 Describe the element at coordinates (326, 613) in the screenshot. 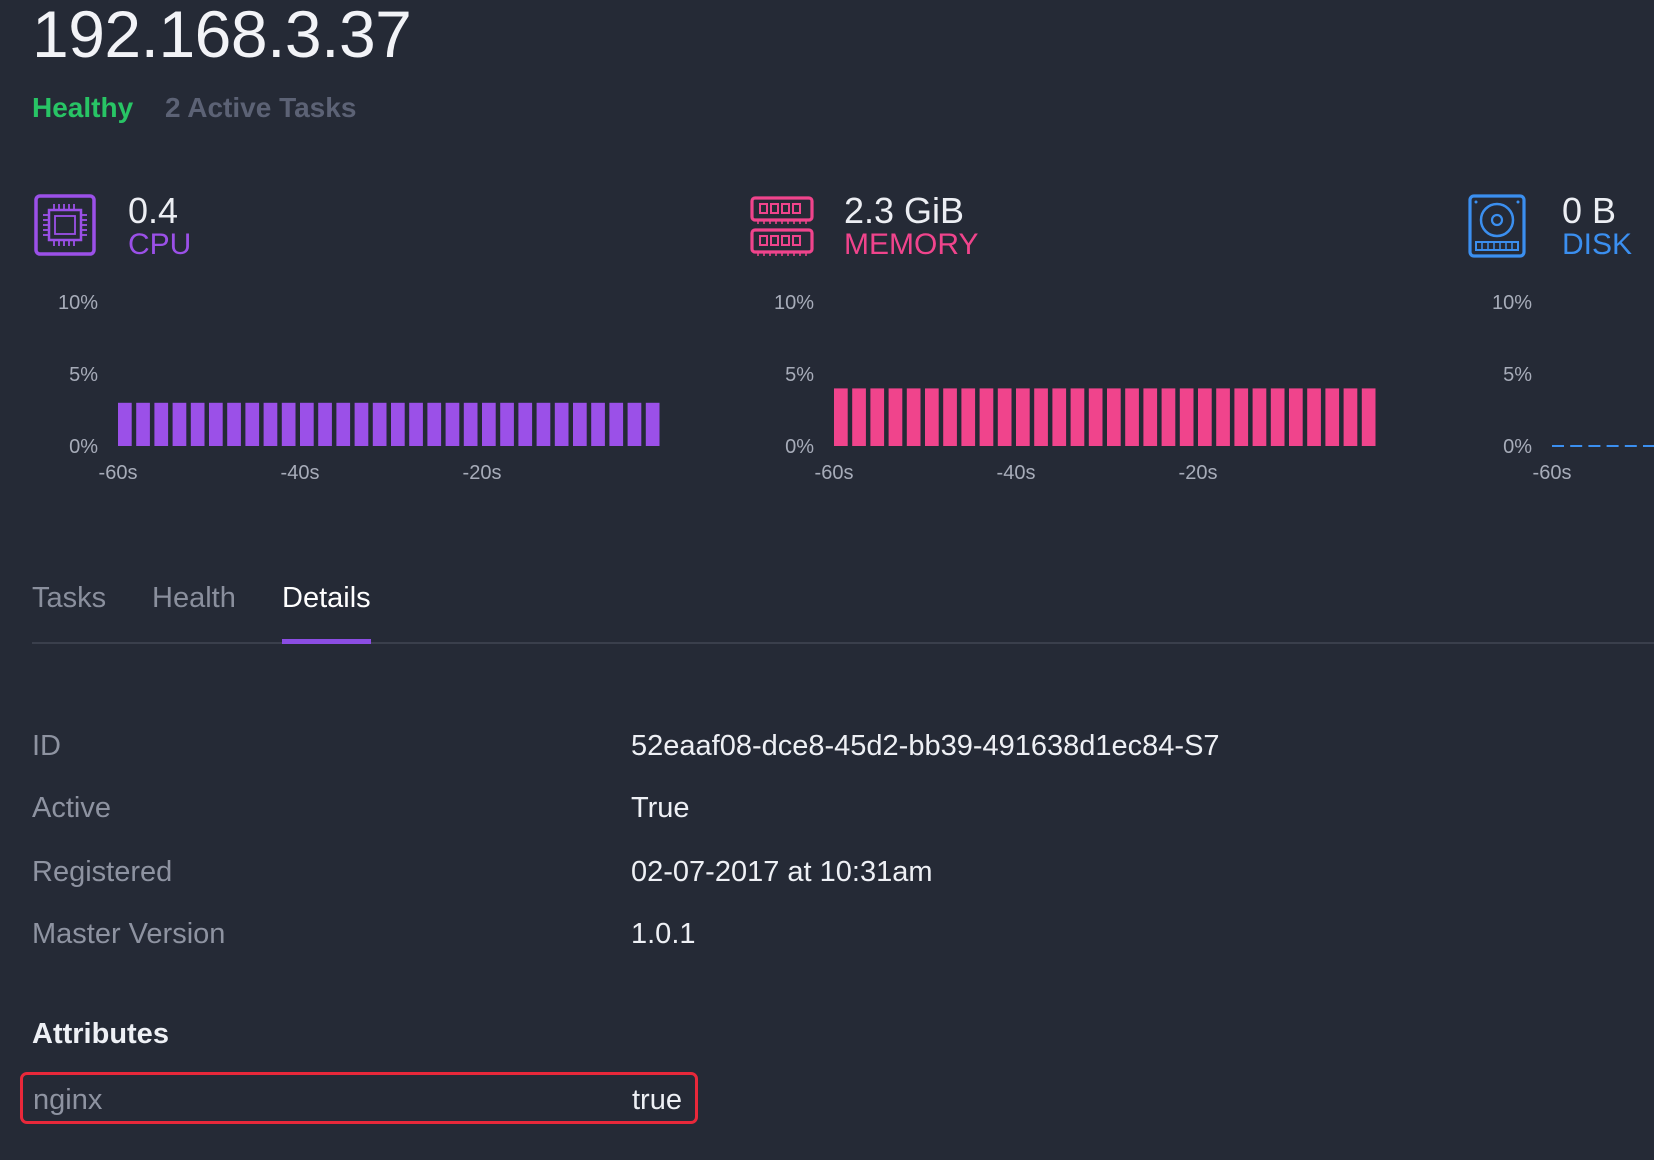

I see `tab-details: Details` at that location.